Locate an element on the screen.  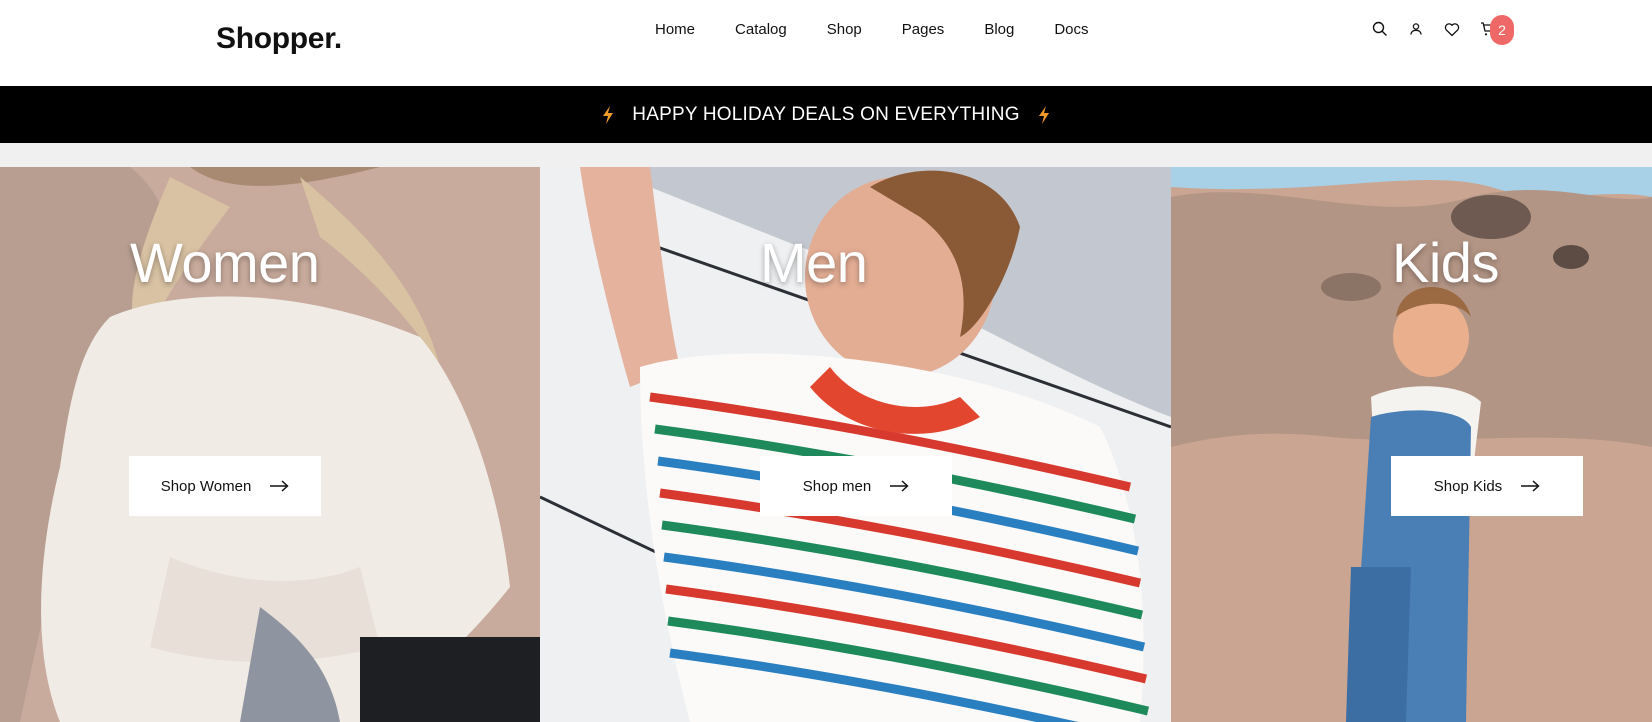
header-icons: 2 is located at coordinates (1442, 30).